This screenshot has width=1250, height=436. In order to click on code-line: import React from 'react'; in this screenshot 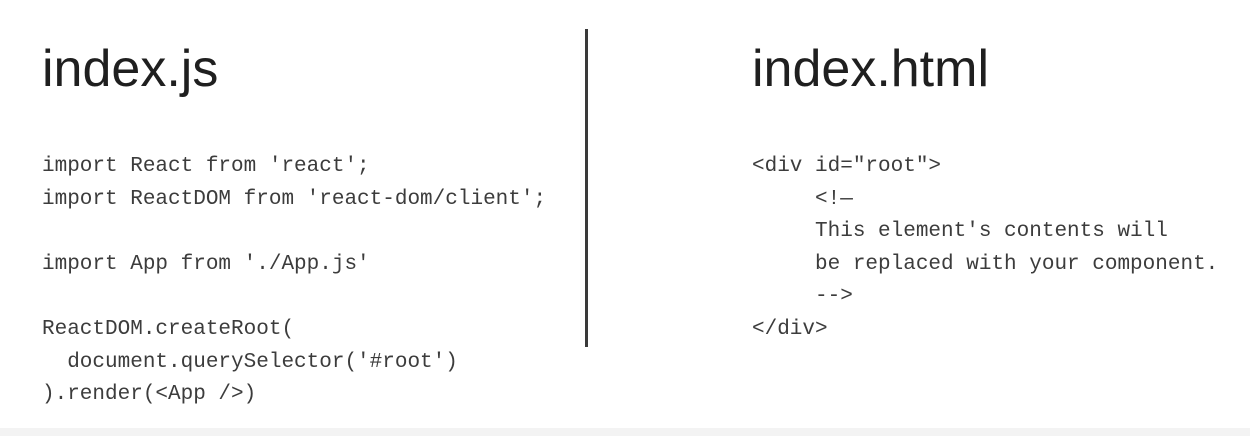, I will do `click(206, 166)`.